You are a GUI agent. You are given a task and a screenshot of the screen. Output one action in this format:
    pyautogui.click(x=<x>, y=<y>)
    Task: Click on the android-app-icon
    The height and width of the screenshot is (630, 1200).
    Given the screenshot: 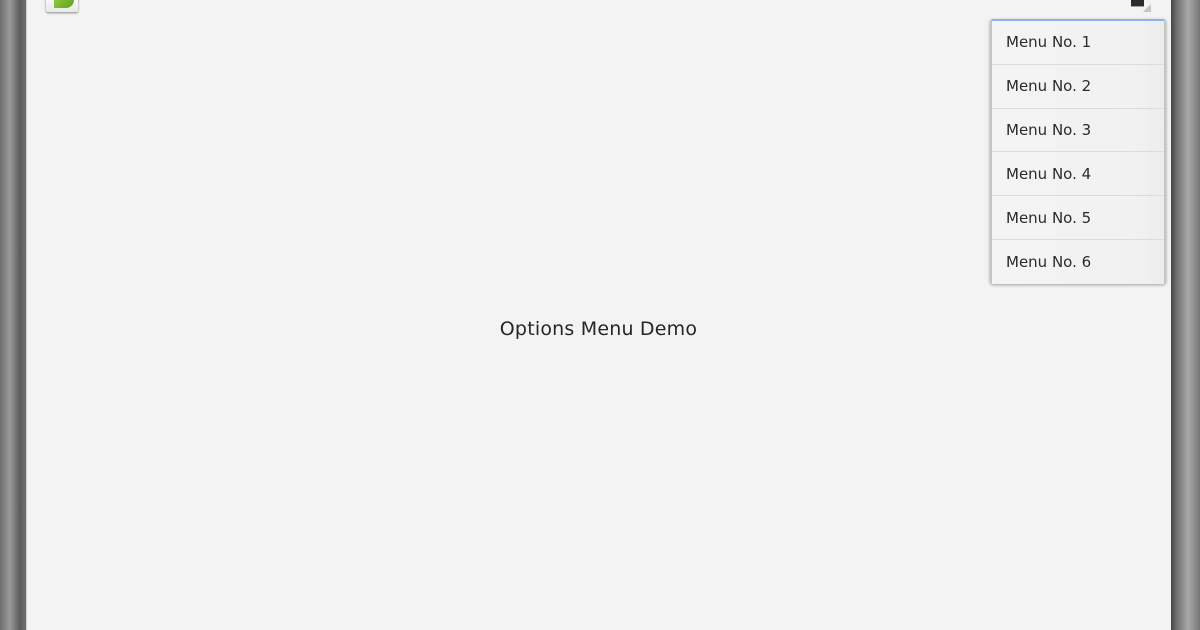 What is the action you would take?
    pyautogui.click(x=62, y=6)
    